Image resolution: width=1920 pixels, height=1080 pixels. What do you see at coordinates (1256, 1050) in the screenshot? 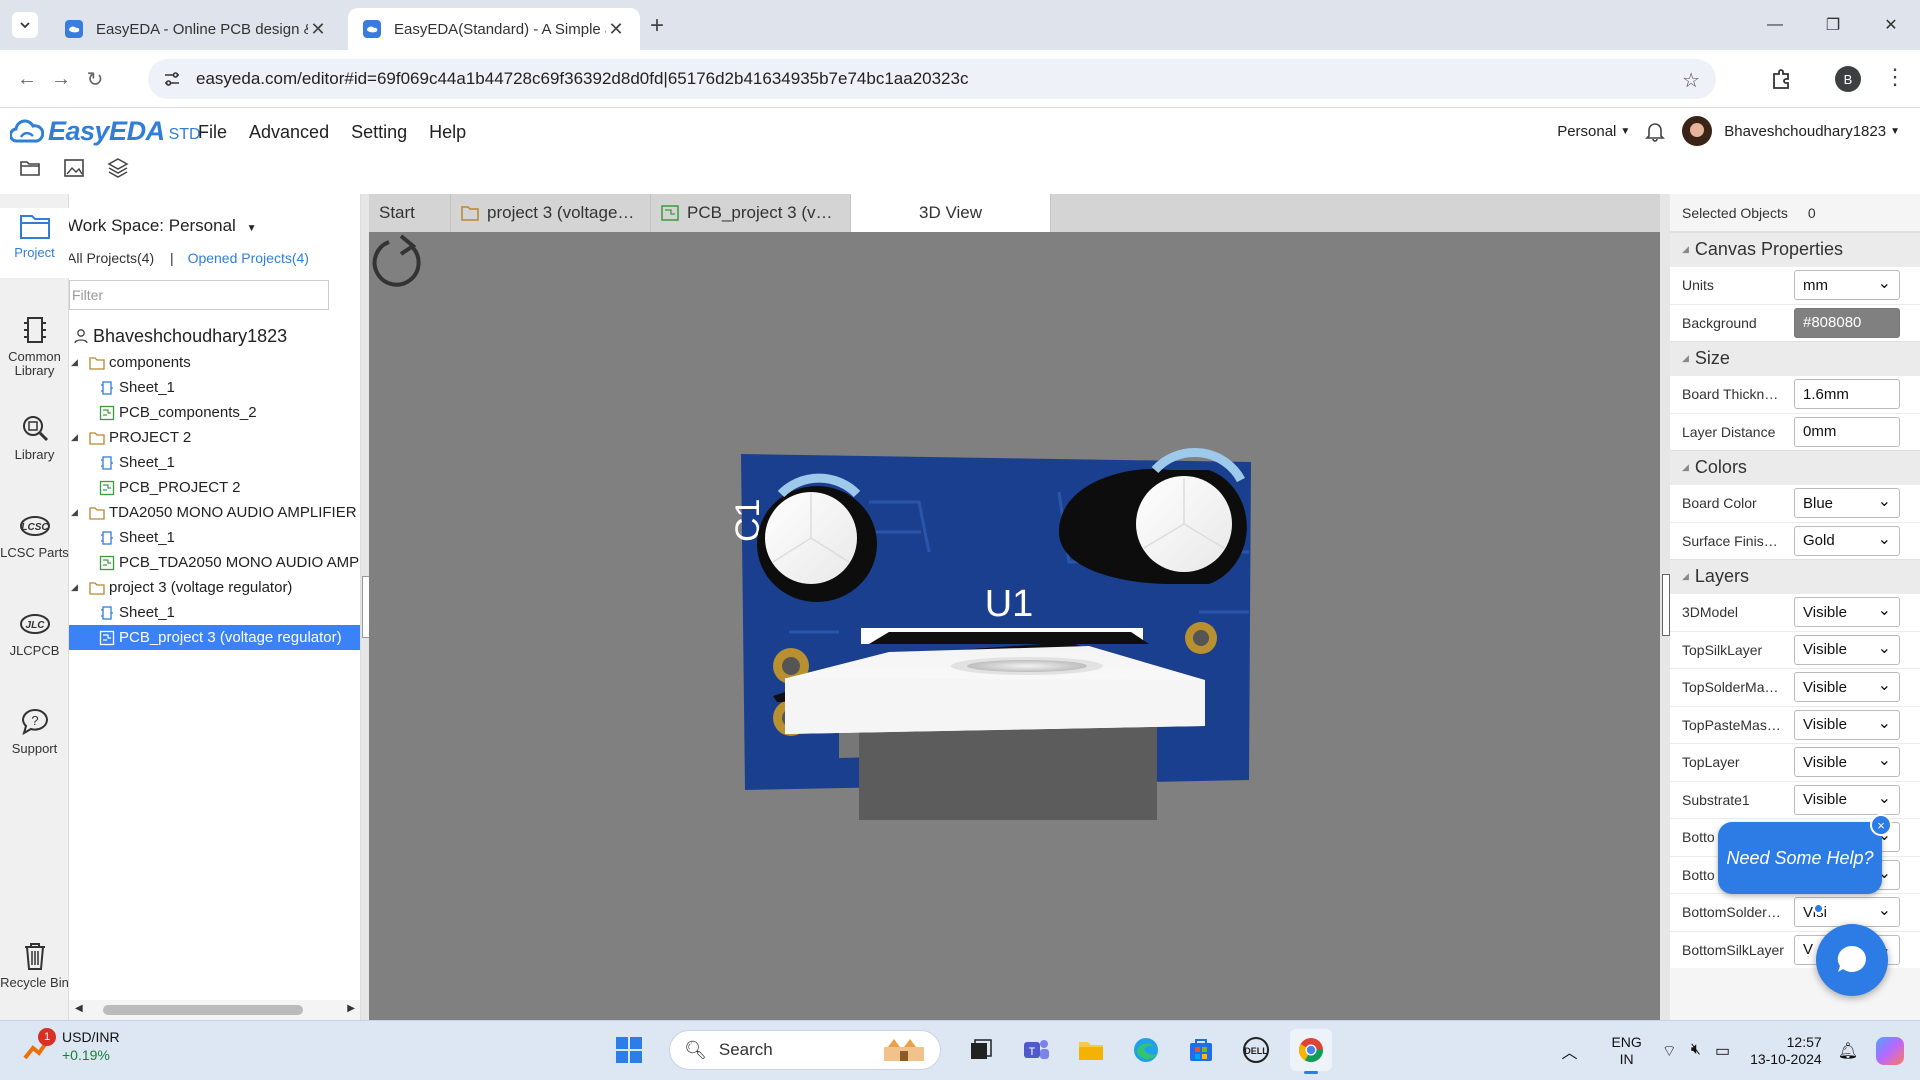
I see `dell-icon: DELL` at bounding box center [1256, 1050].